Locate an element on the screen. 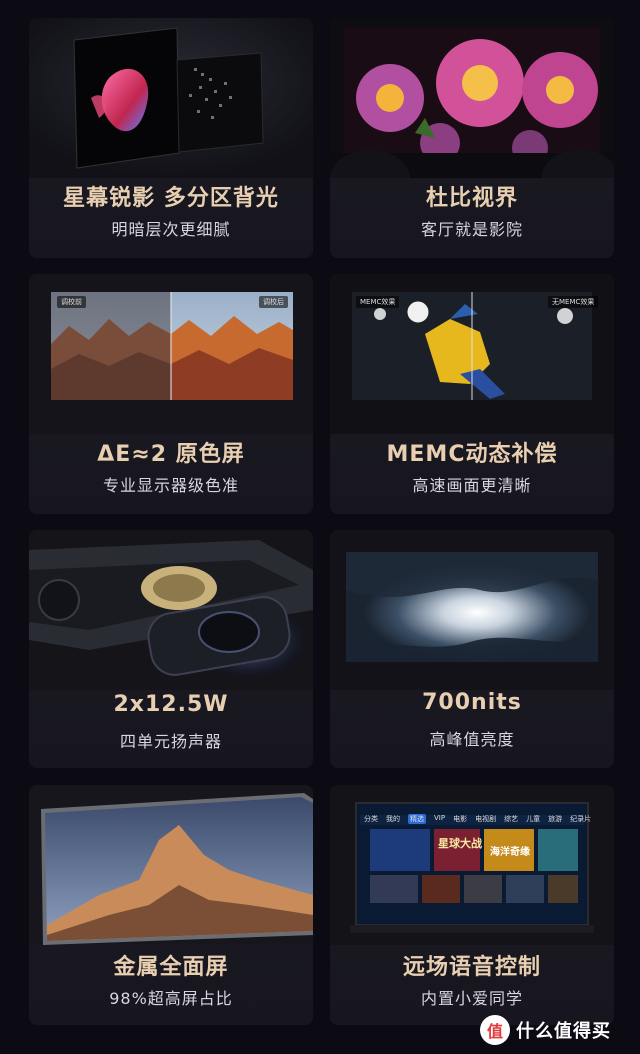 The width and height of the screenshot is (640, 1054). tv-menu-item: 精选 is located at coordinates (417, 819).